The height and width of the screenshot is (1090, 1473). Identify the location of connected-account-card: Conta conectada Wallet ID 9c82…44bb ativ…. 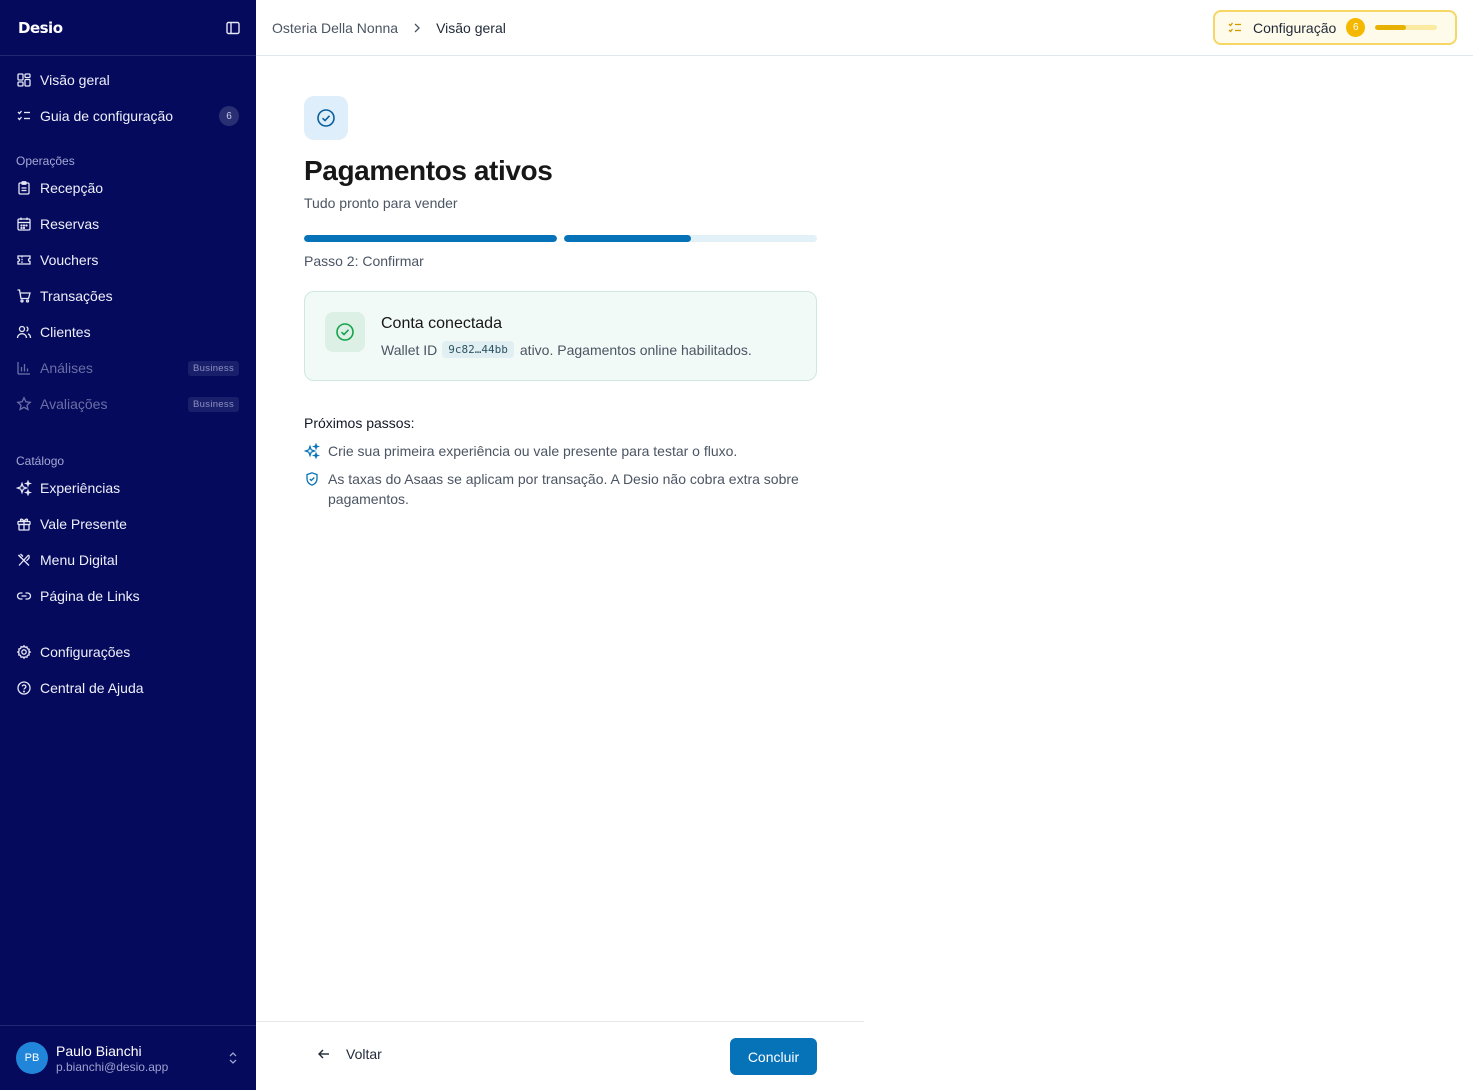
(560, 336).